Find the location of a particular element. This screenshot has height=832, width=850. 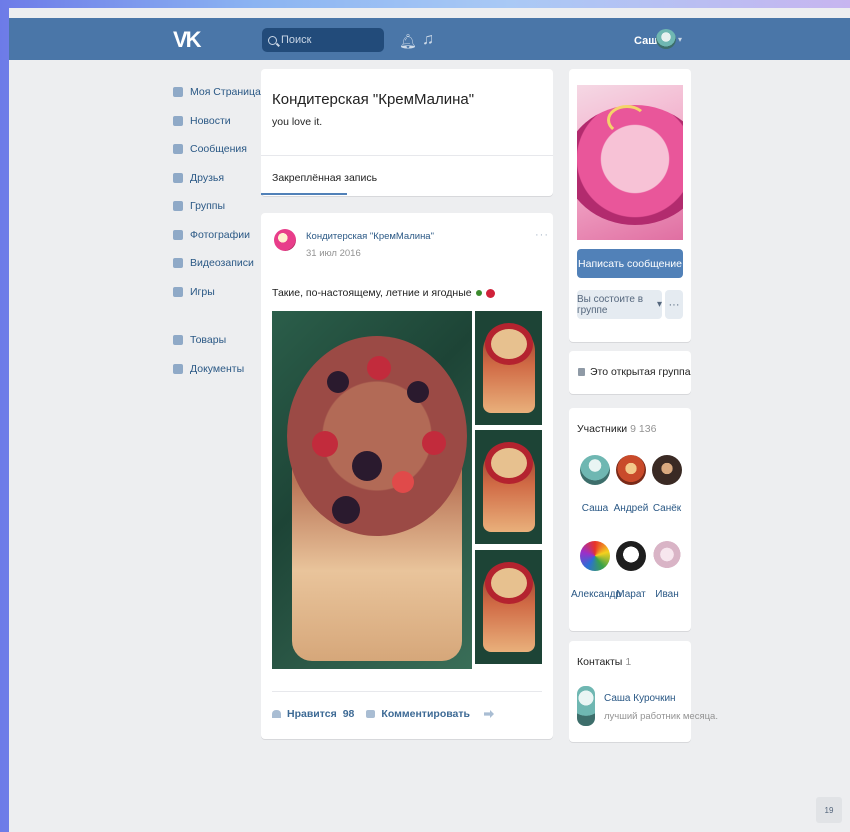

sidebar-item-groups: Группы is located at coordinates (218, 206).